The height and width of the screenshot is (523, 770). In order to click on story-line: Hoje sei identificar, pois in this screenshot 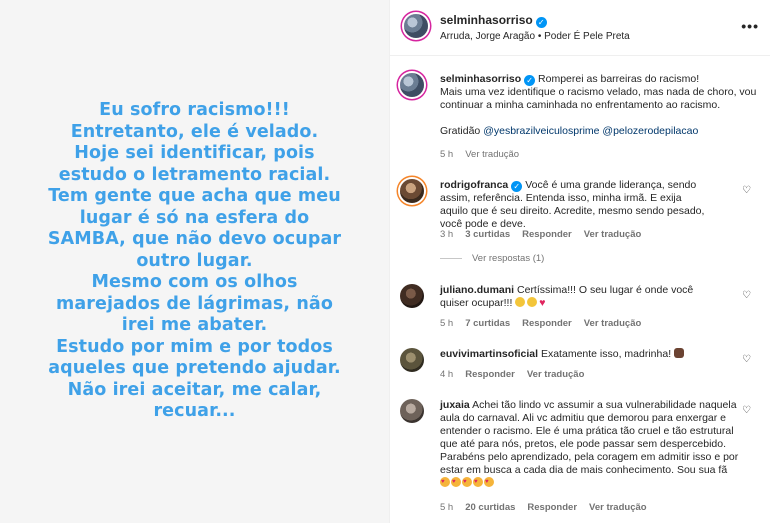, I will do `click(194, 153)`.